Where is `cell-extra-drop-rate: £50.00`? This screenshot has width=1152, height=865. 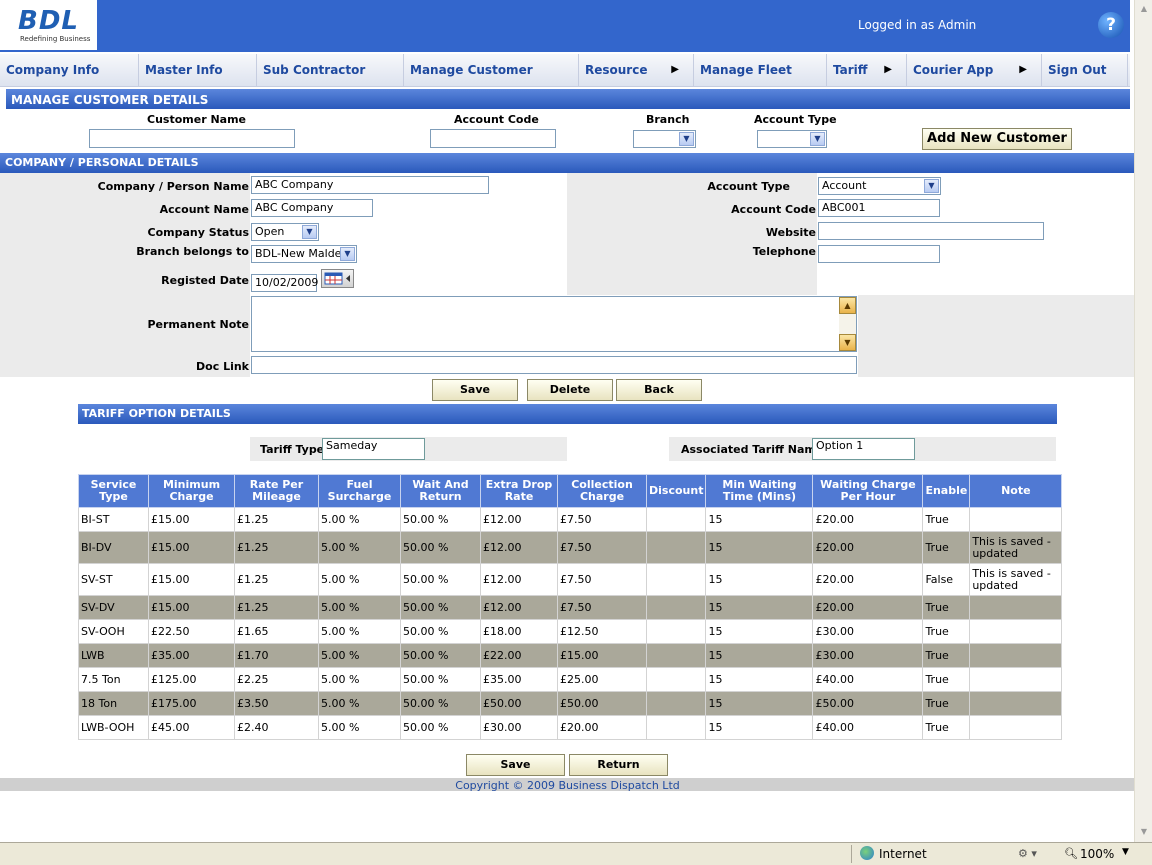 cell-extra-drop-rate: £50.00 is located at coordinates (519, 703).